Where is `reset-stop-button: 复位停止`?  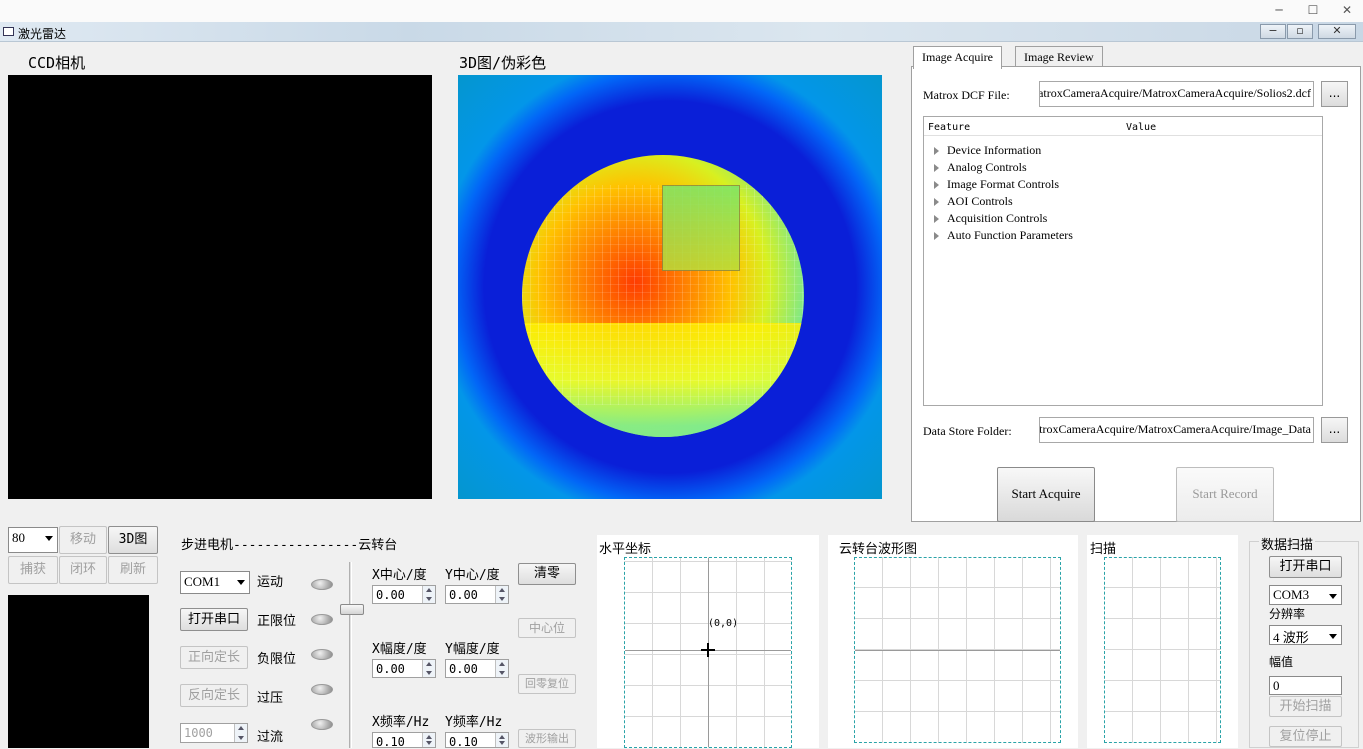 reset-stop-button: 复位停止 is located at coordinates (1305, 736).